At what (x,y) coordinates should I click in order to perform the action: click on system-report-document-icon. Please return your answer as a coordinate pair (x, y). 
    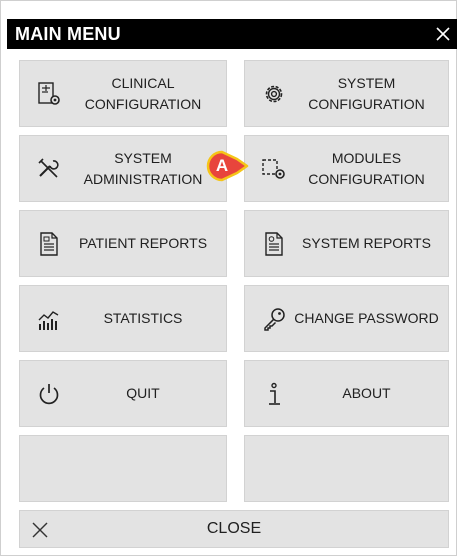
    Looking at the image, I should click on (274, 243).